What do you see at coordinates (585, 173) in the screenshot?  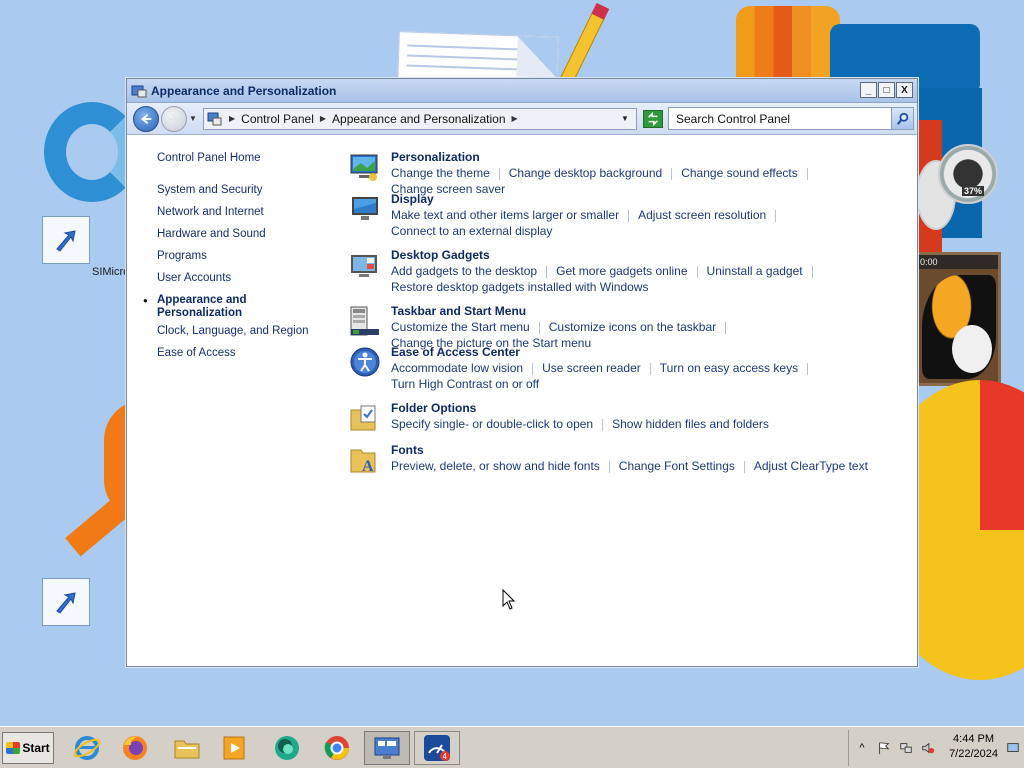 I see `change-desktop-background-link: Change desktop background` at bounding box center [585, 173].